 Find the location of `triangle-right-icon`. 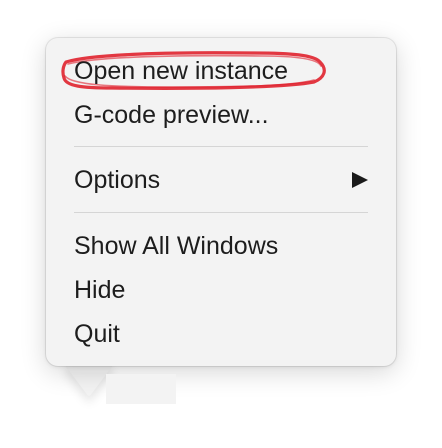

triangle-right-icon is located at coordinates (360, 180).